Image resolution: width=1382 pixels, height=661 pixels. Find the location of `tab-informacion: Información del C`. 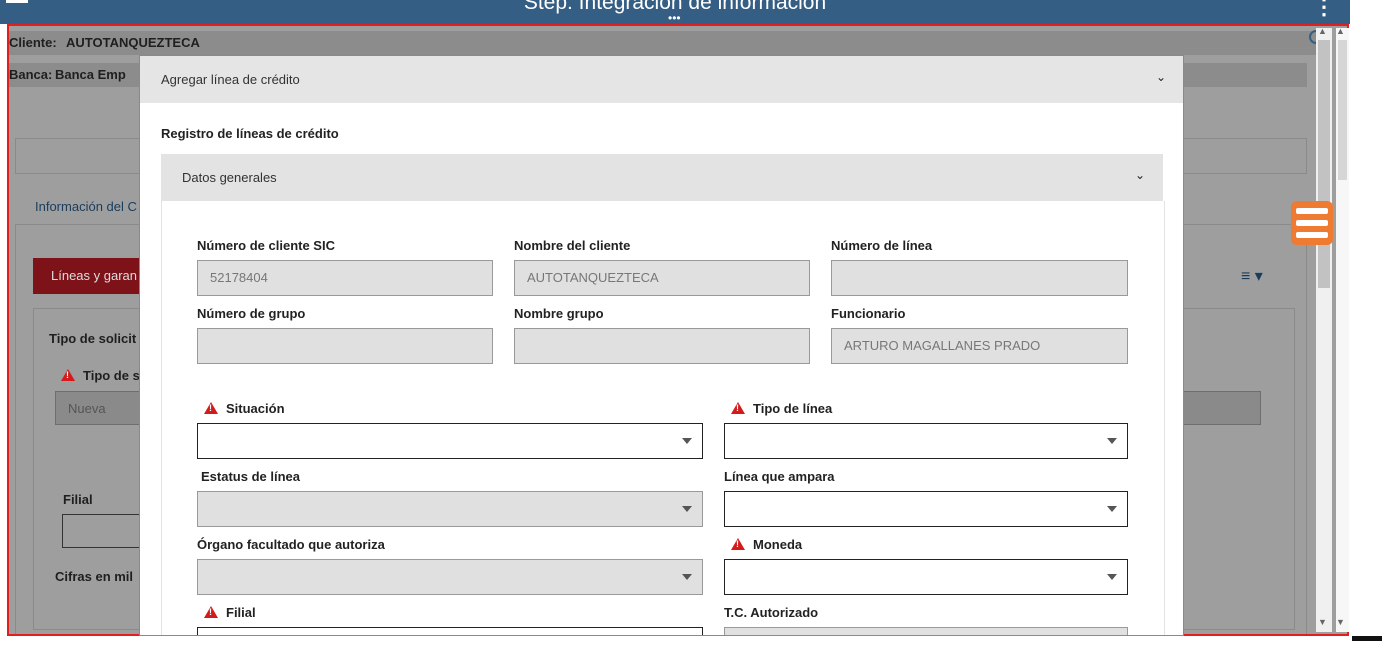

tab-informacion: Información del C is located at coordinates (86, 206).